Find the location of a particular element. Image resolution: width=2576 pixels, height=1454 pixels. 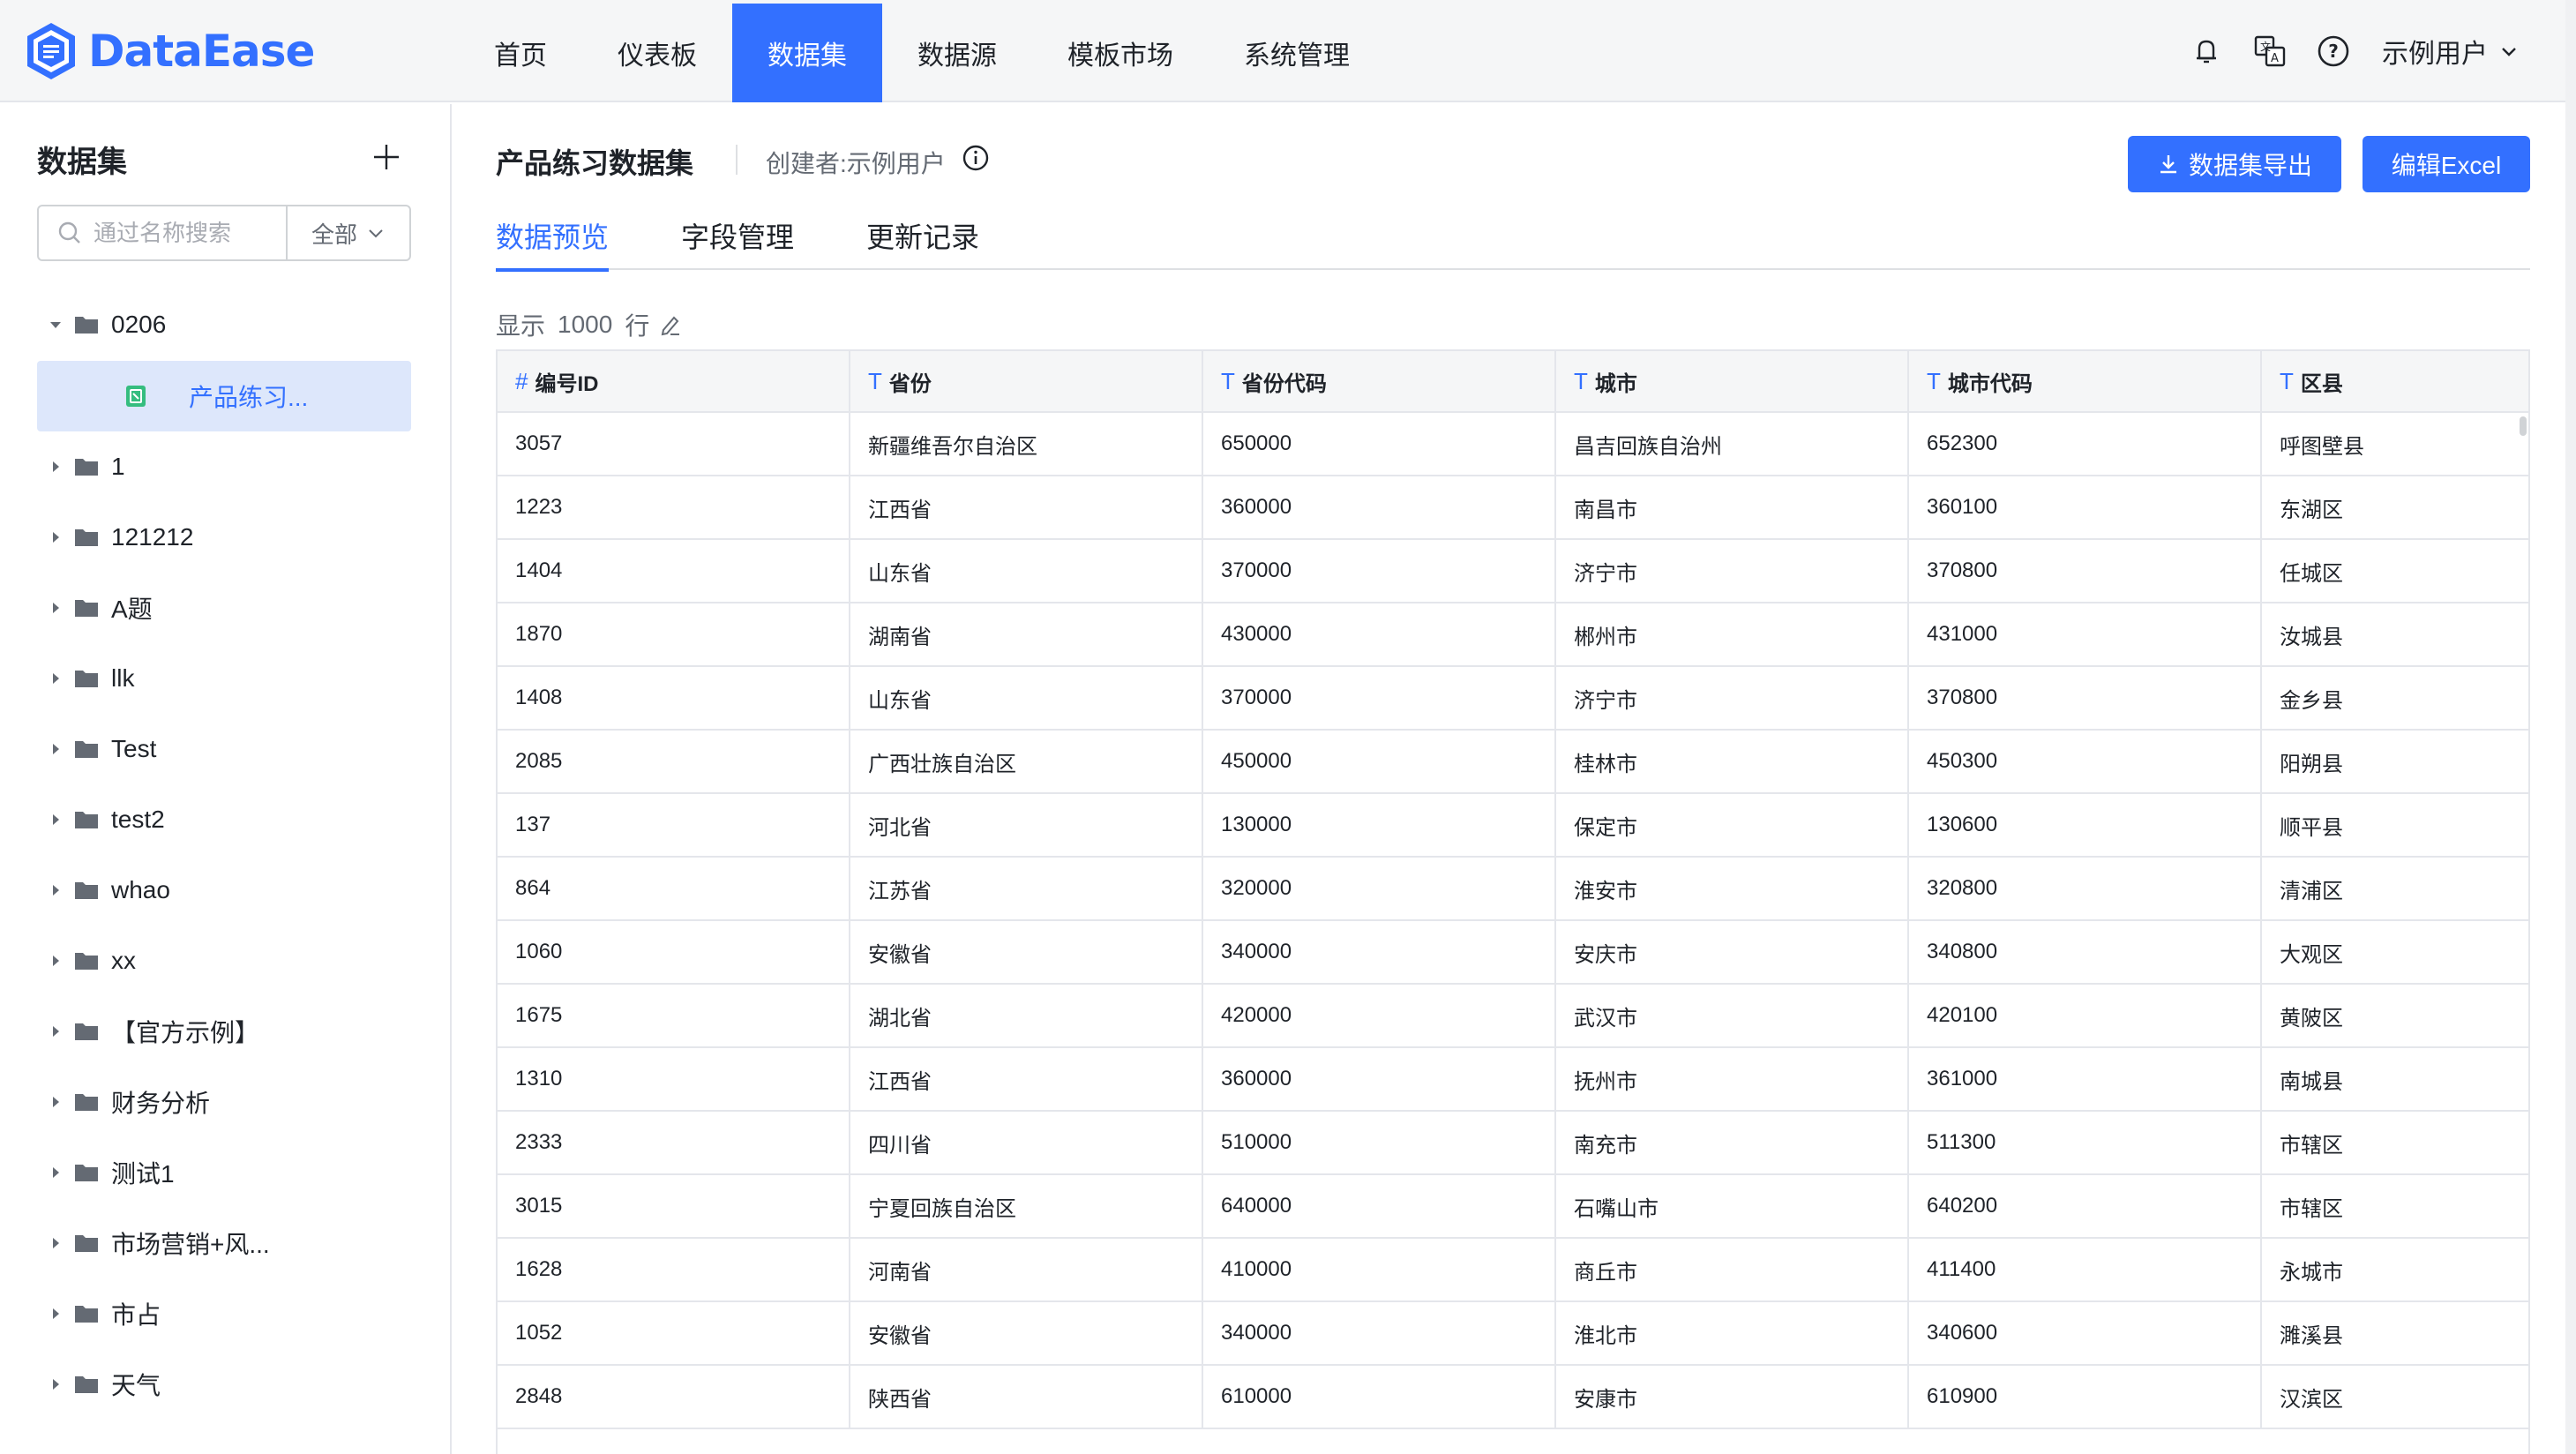

table-row: 1404 山东省 370000 济宁市 370800 任城区 is located at coordinates (1513, 571).